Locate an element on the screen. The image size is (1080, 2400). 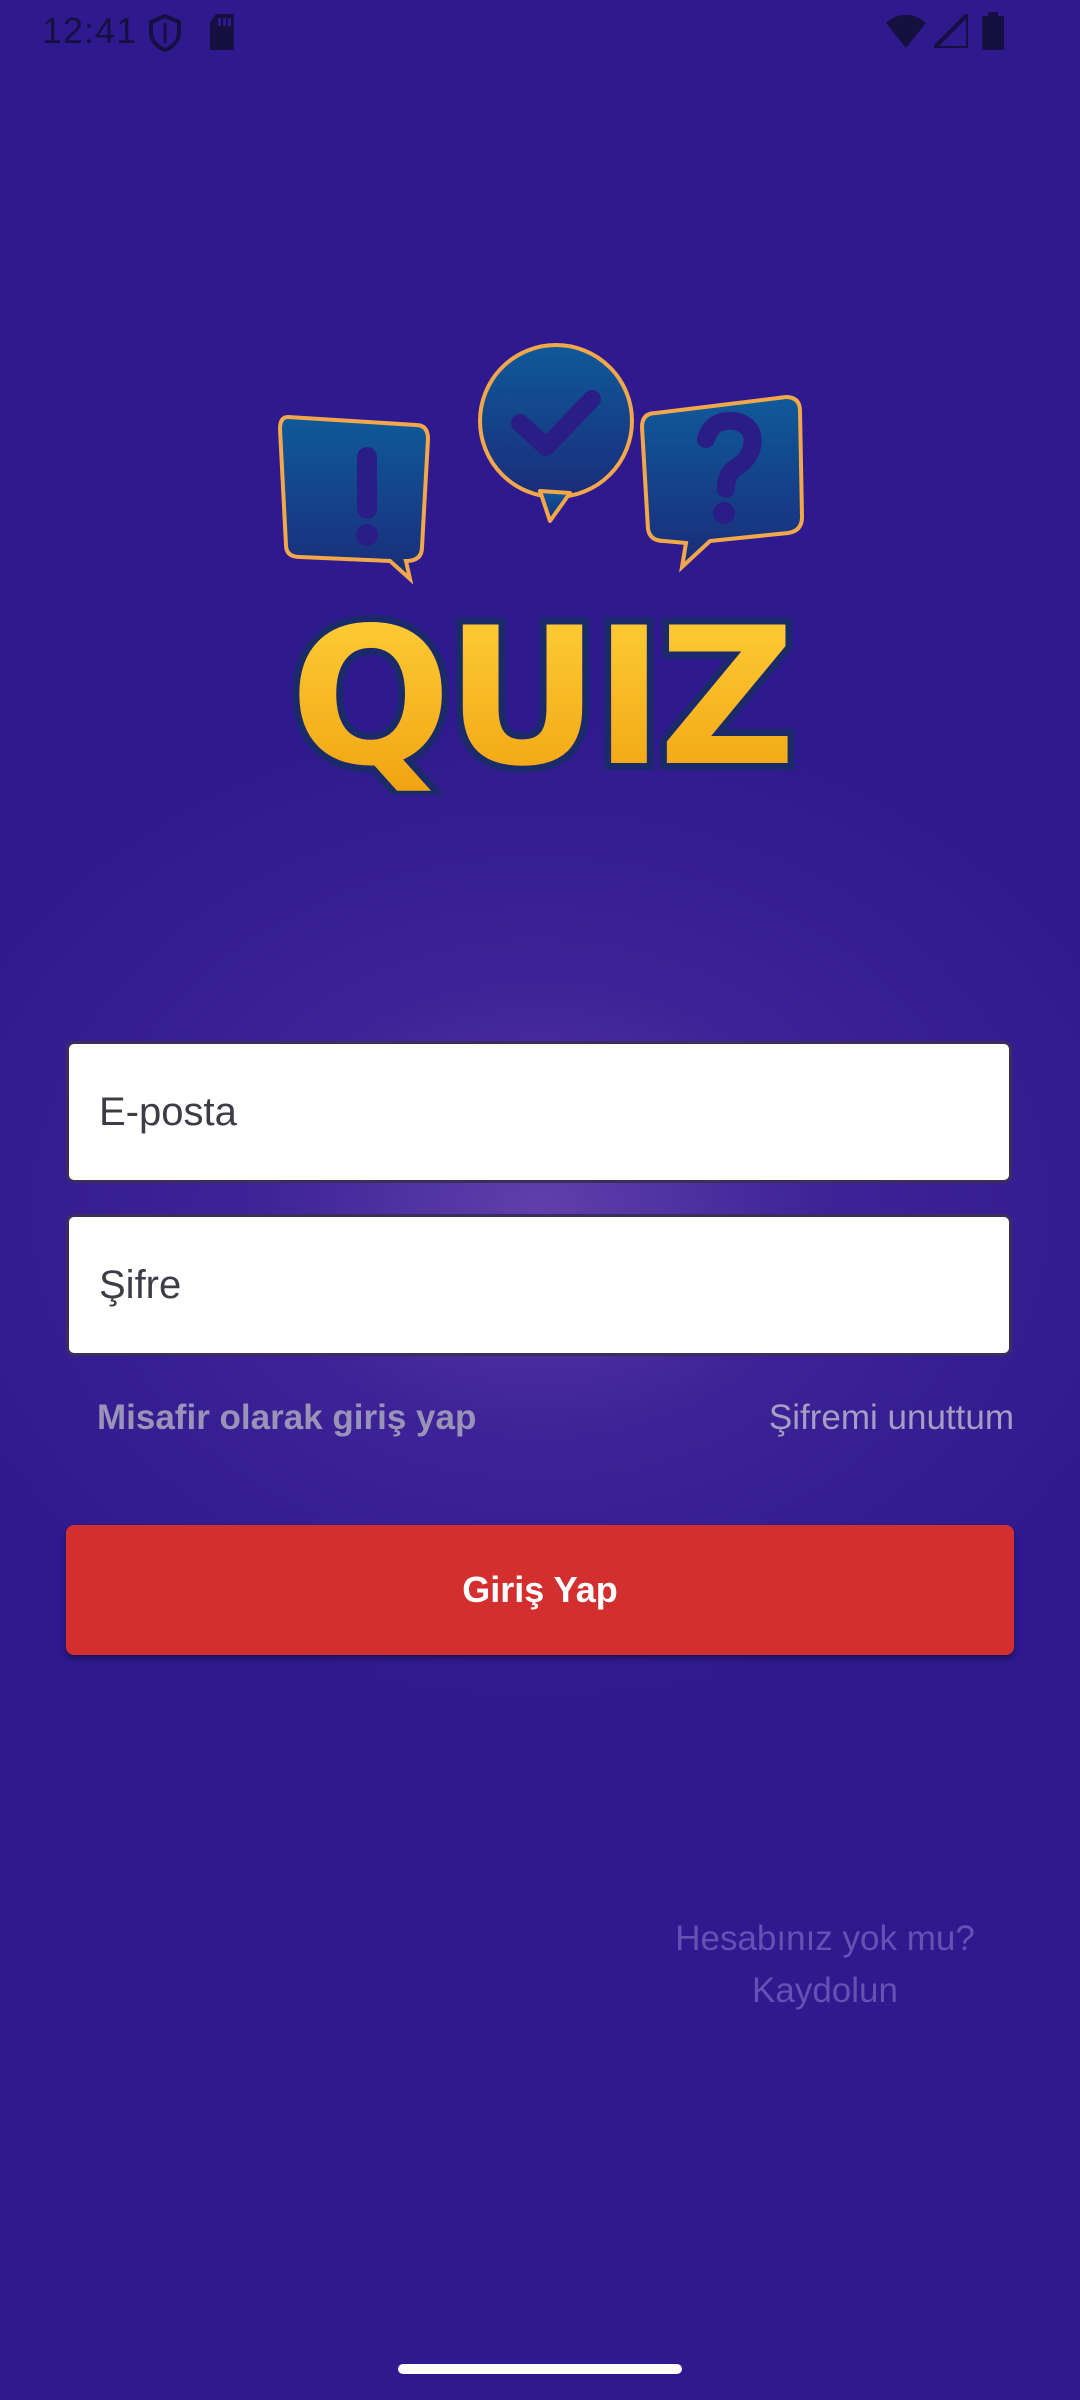
email-input is located at coordinates (539, 1112).